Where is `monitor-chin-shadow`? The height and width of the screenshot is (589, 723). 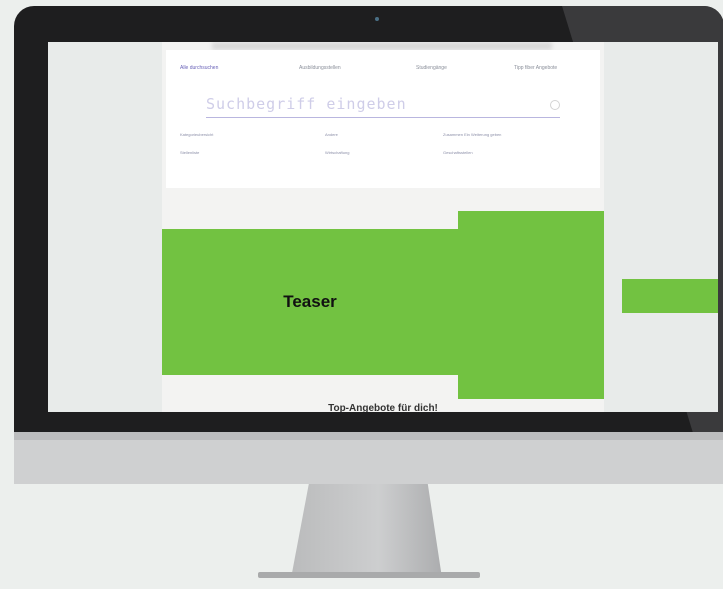
monitor-chin-shadow is located at coordinates (368, 436).